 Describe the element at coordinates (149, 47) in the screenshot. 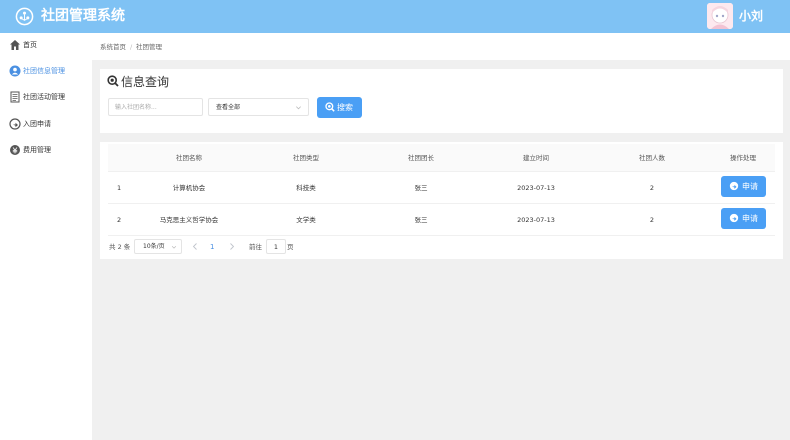

I see `breadcrumb-current: 社团管理` at that location.